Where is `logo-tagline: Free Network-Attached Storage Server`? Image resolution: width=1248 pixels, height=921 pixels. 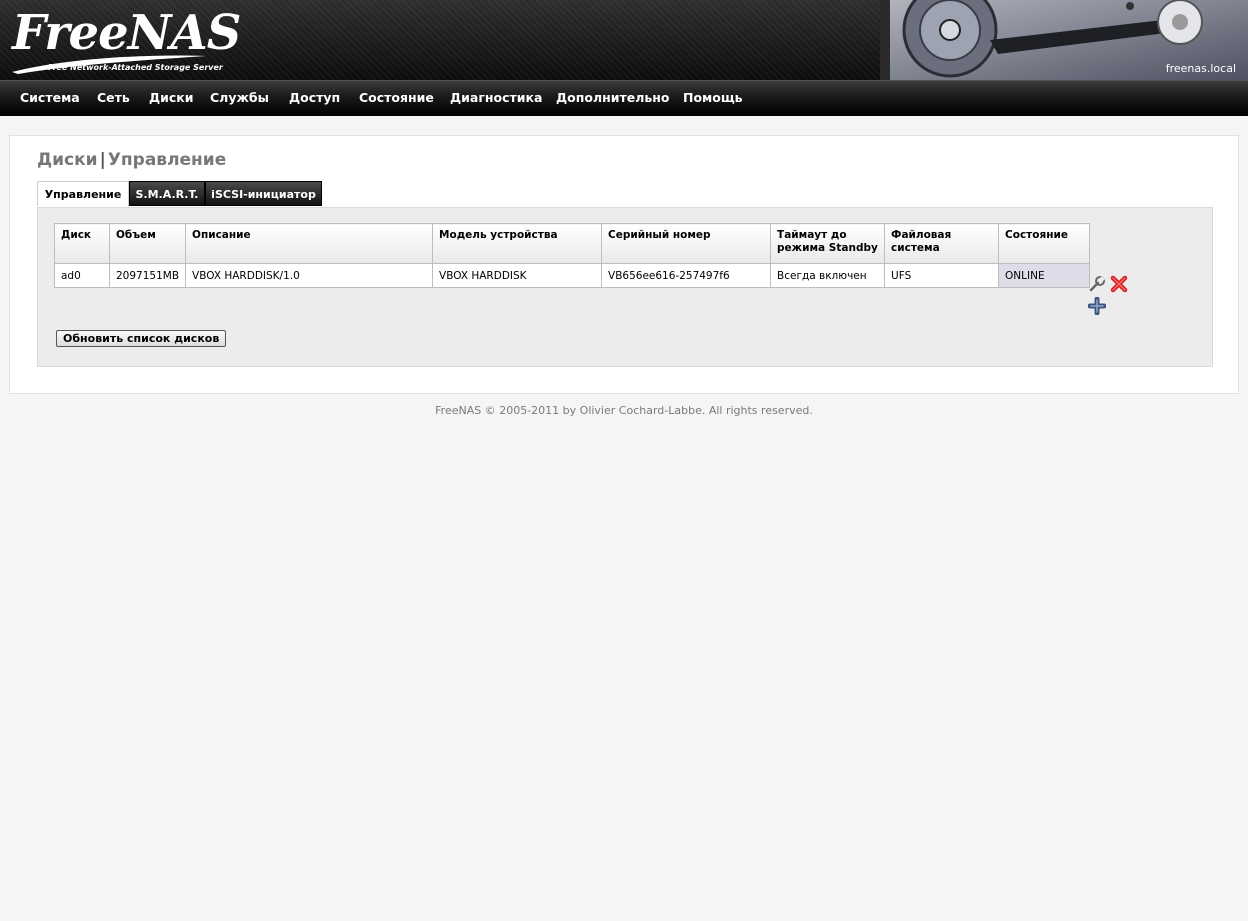
logo-tagline: Free Network-Attached Storage Server is located at coordinates (135, 67).